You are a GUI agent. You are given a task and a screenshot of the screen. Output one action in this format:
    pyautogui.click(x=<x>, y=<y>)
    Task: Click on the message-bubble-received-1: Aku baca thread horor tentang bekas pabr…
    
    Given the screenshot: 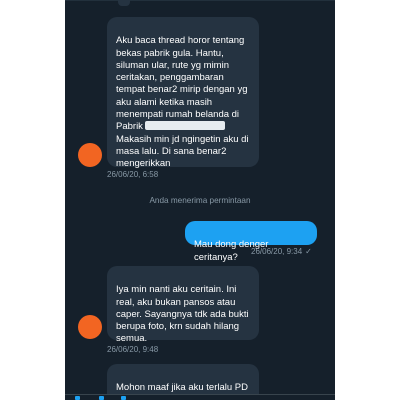 What is the action you would take?
    pyautogui.click(x=183, y=93)
    